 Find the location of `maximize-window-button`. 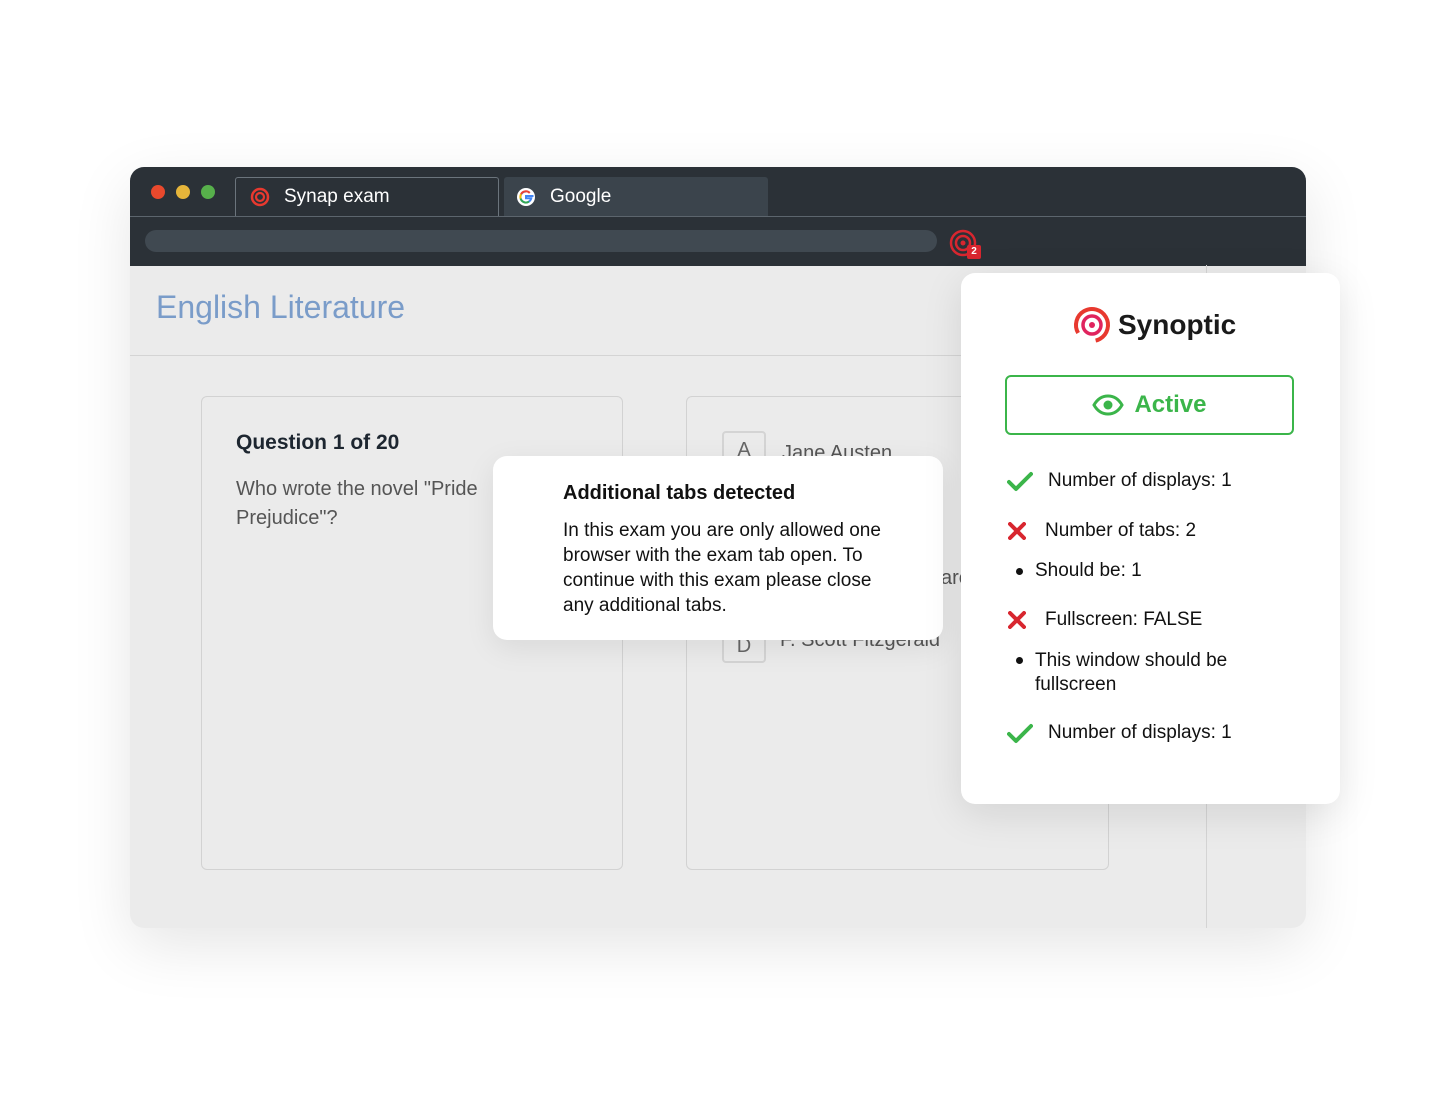

maximize-window-button is located at coordinates (208, 192).